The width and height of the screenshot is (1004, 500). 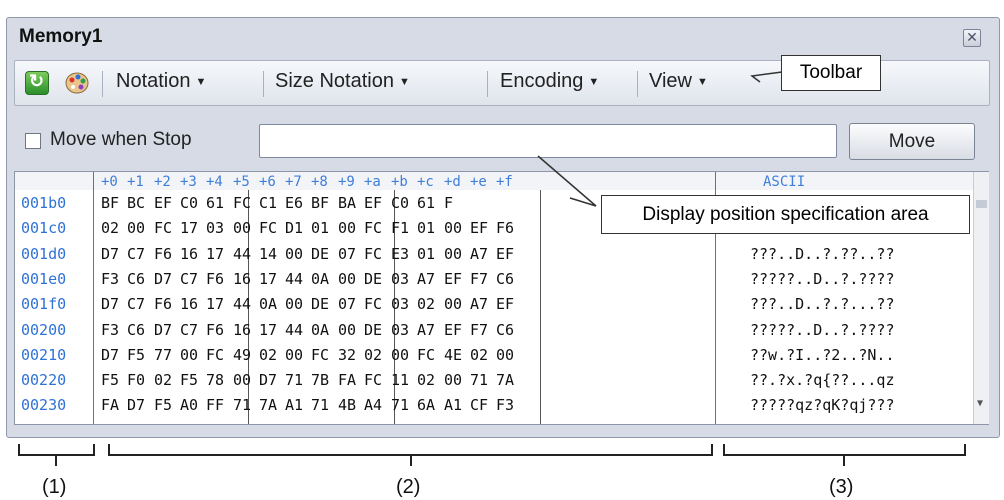 What do you see at coordinates (678, 81) in the screenshot?
I see `view-menu: View ▼` at bounding box center [678, 81].